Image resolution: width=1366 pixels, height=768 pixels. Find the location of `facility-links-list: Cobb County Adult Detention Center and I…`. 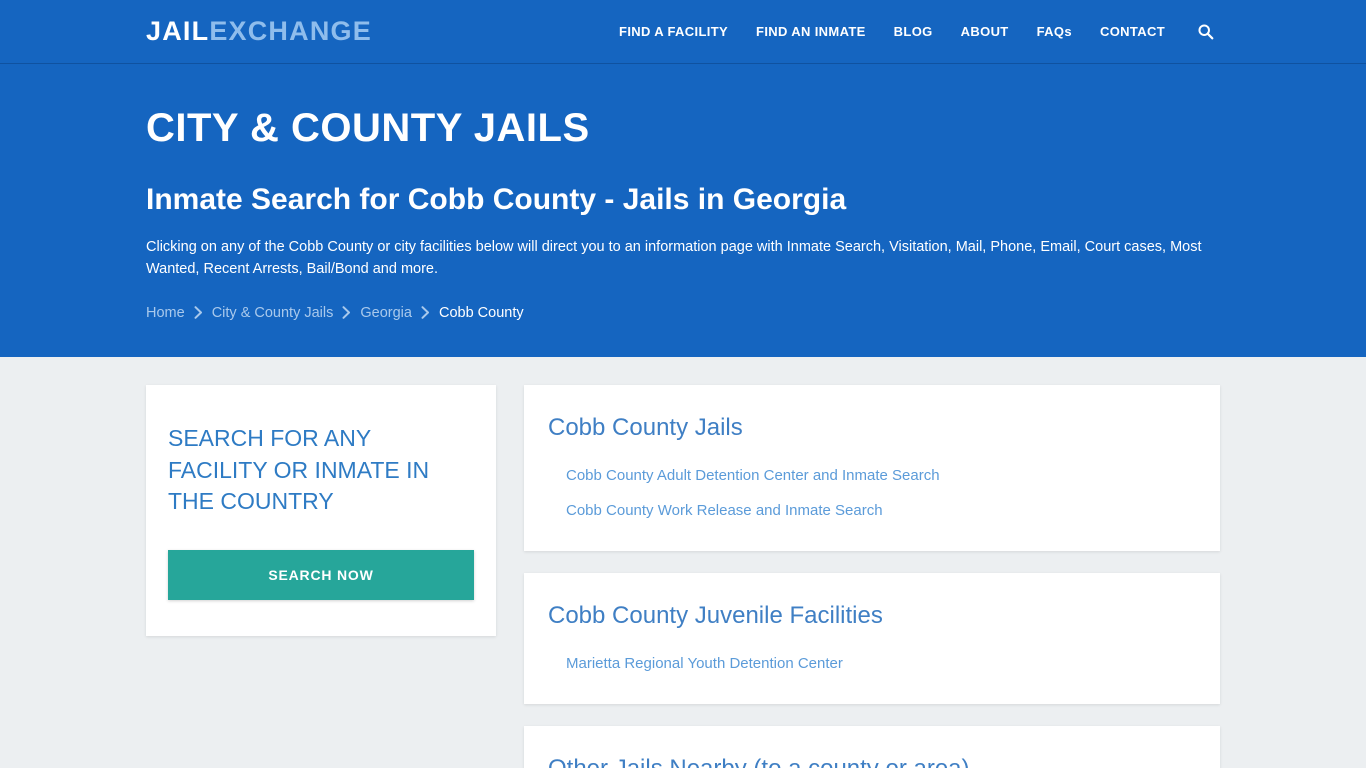

facility-links-list: Cobb County Adult Detention Center and I… is located at coordinates (872, 493).